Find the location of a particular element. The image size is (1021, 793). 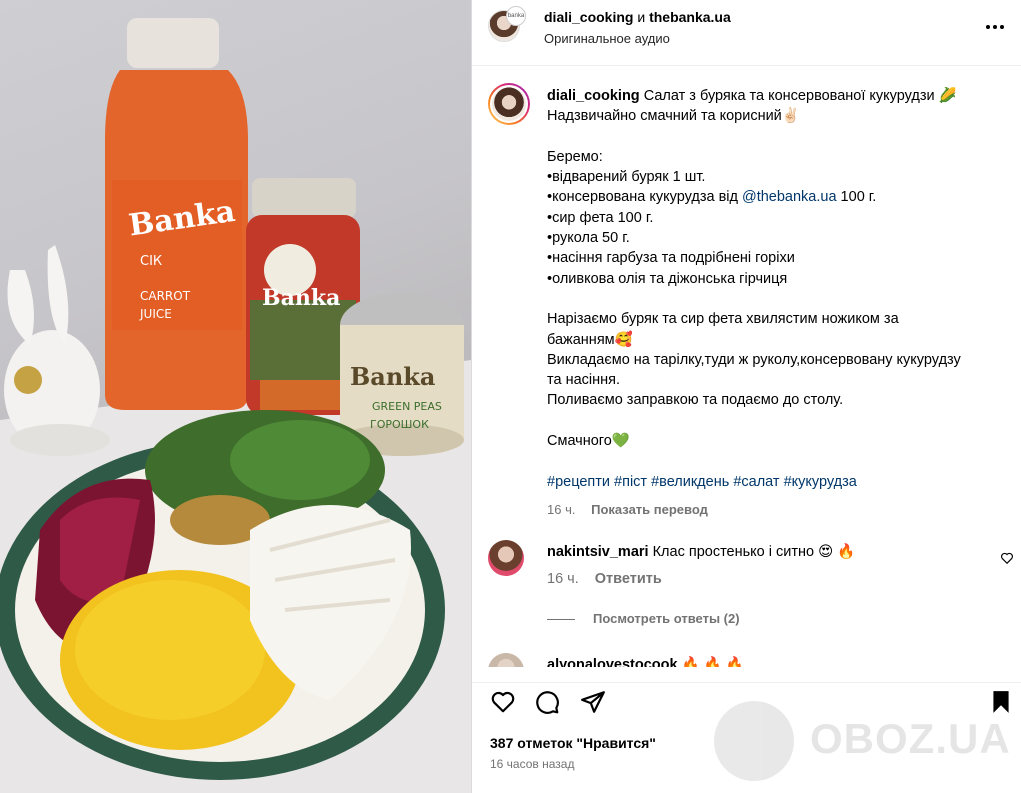

mention-link: @thebanka.ua is located at coordinates (789, 197).